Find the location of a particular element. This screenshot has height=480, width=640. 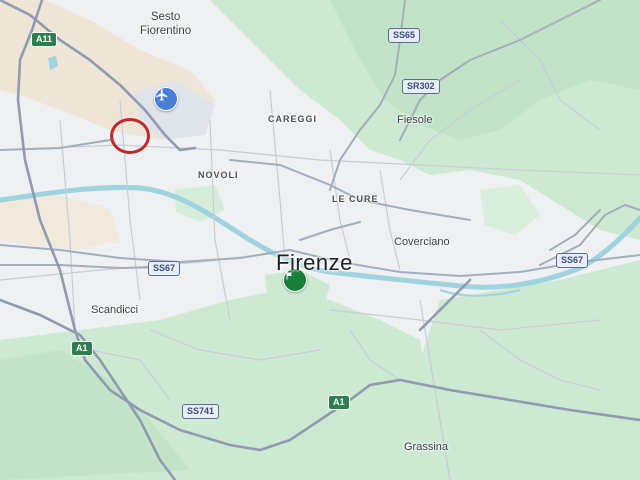

shield-ss67-east: SS67 is located at coordinates (572, 260).